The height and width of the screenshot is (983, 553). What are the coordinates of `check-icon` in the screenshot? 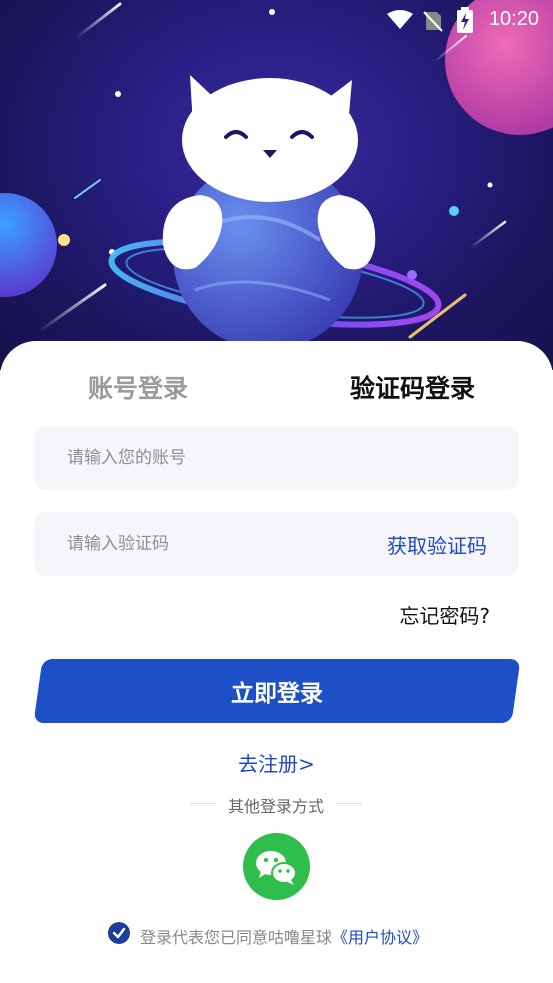 It's located at (119, 933).